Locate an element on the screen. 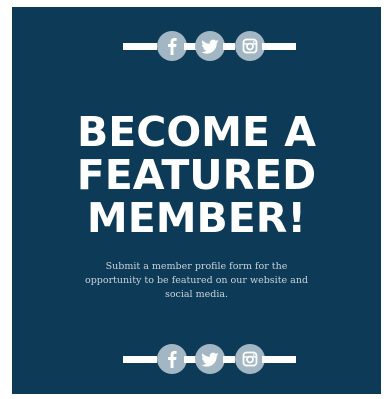 Image resolution: width=389 pixels, height=399 pixels. headline-line-2: FEATURED is located at coordinates (196, 175).